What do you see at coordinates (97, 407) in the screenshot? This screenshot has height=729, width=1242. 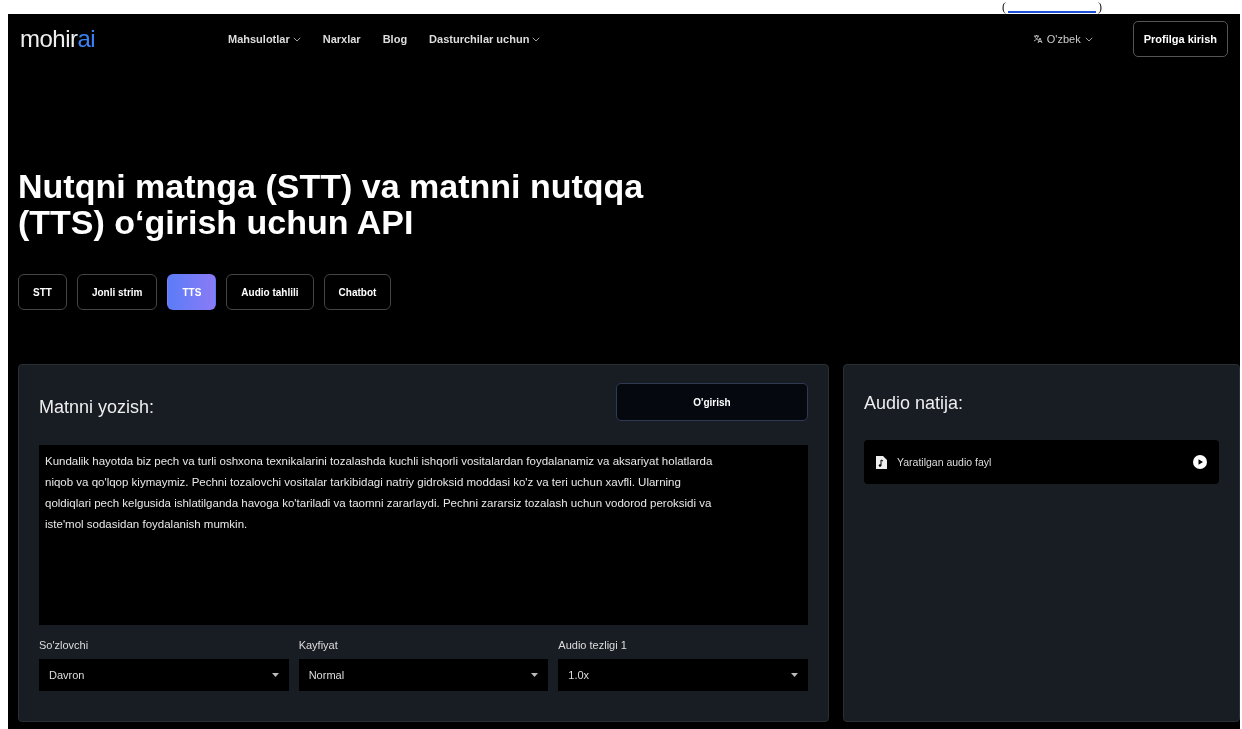 I see `panel-heading: Matnni yozish:` at bounding box center [97, 407].